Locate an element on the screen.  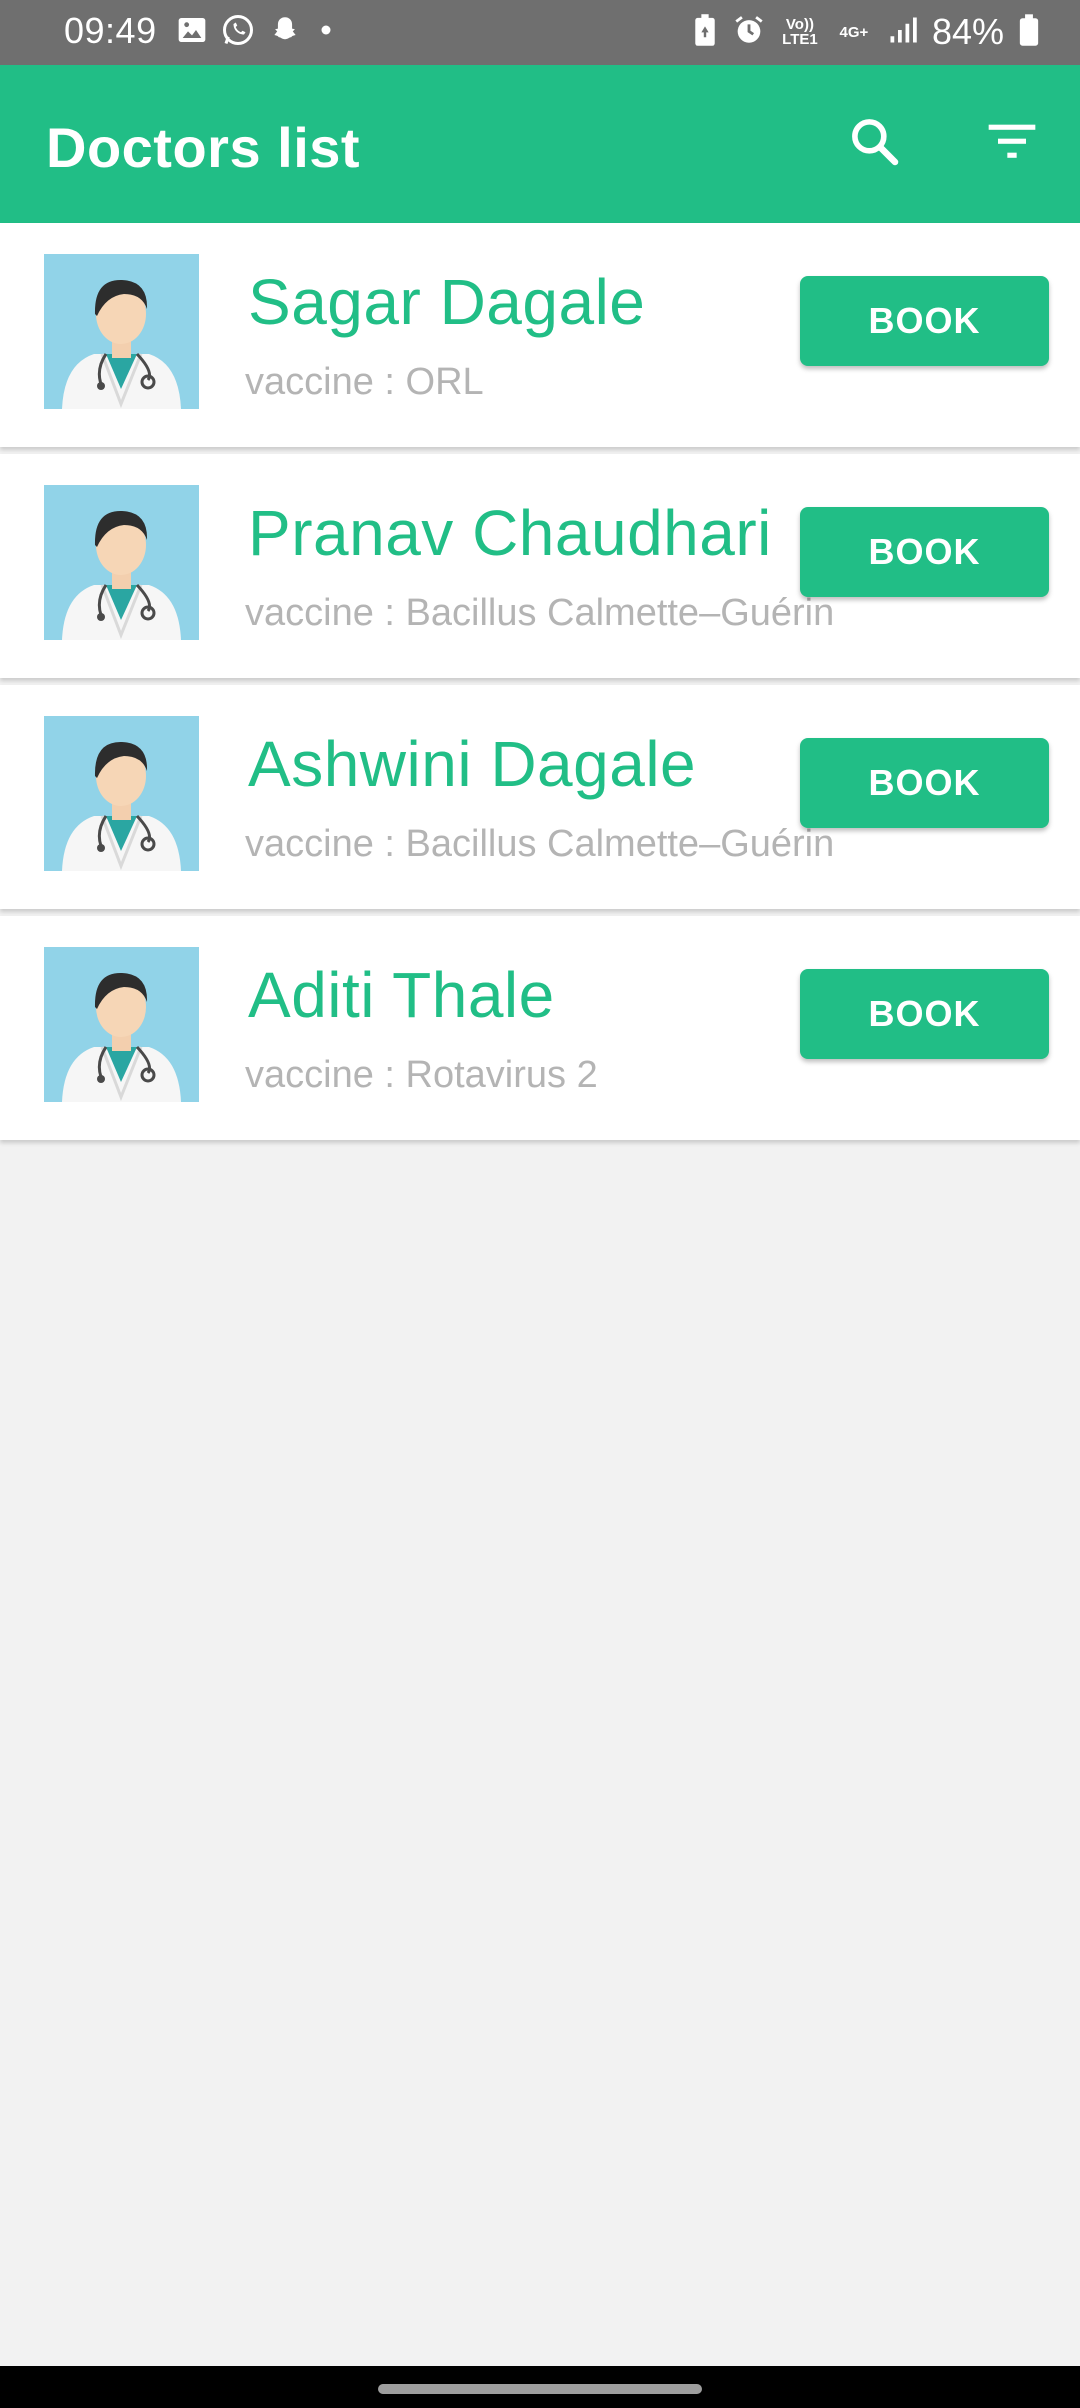
alarm-icon is located at coordinates (749, 32).